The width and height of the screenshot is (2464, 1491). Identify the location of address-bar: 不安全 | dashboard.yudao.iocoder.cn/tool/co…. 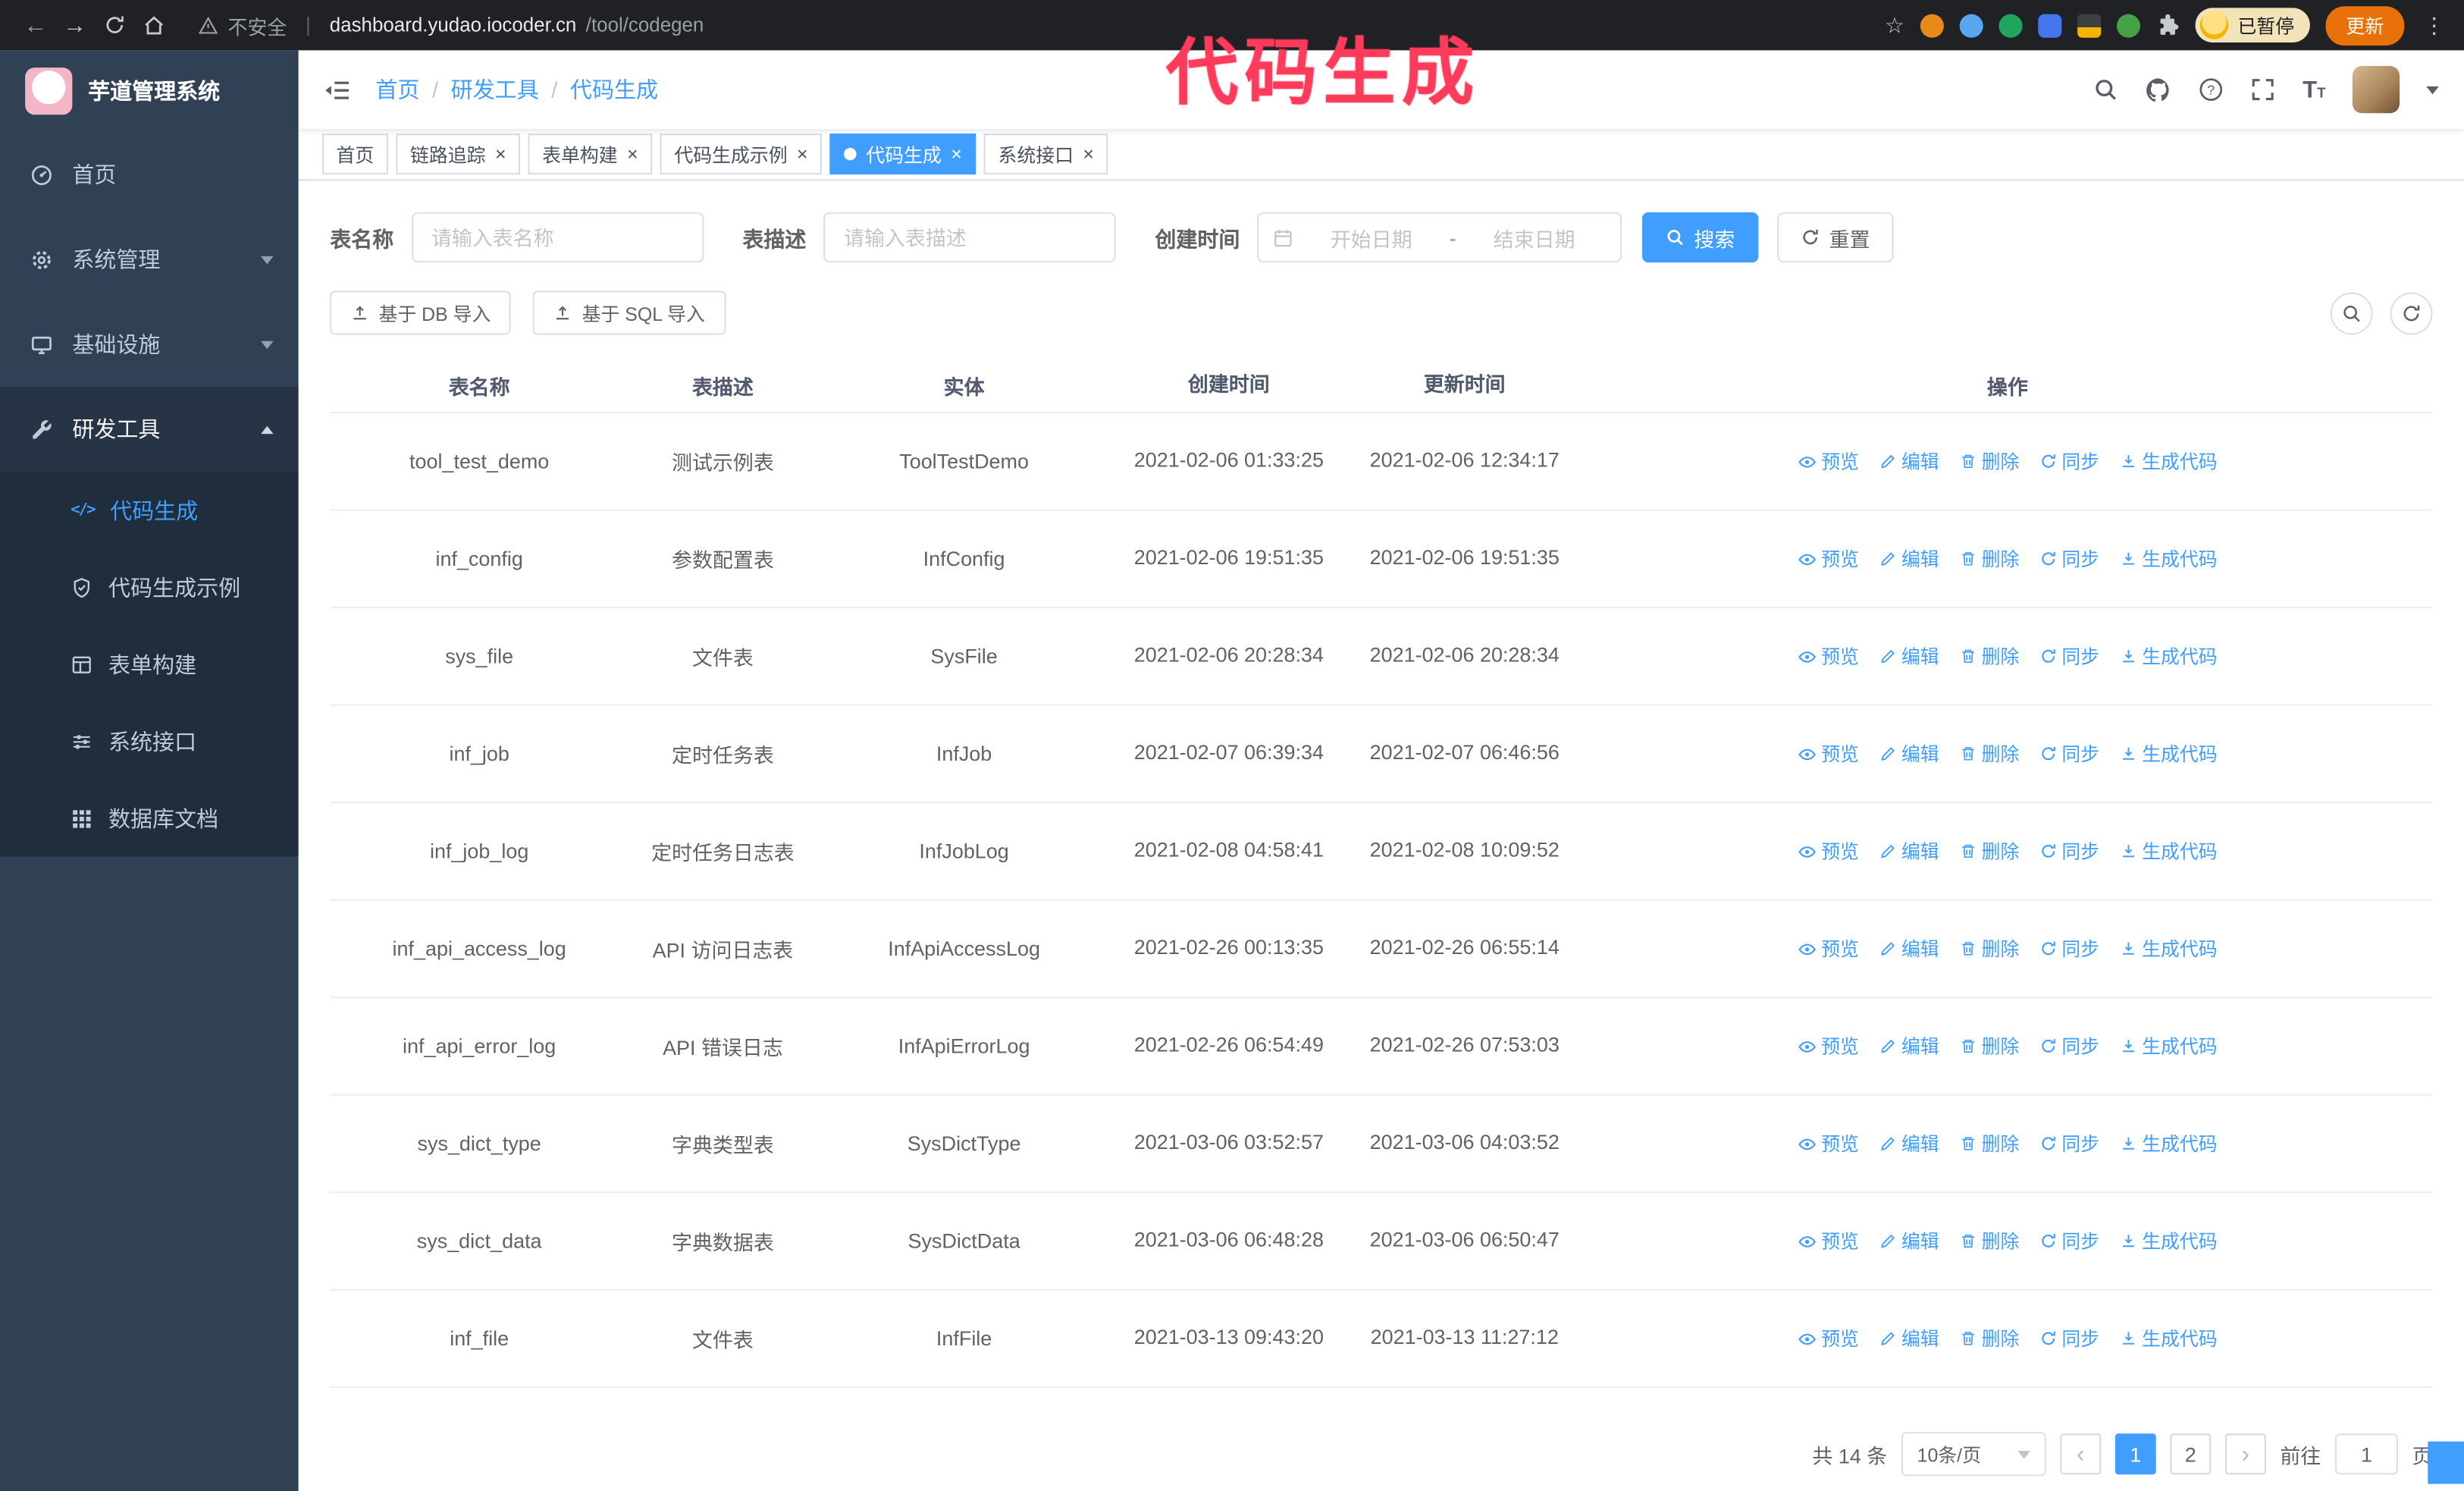
(1041, 24).